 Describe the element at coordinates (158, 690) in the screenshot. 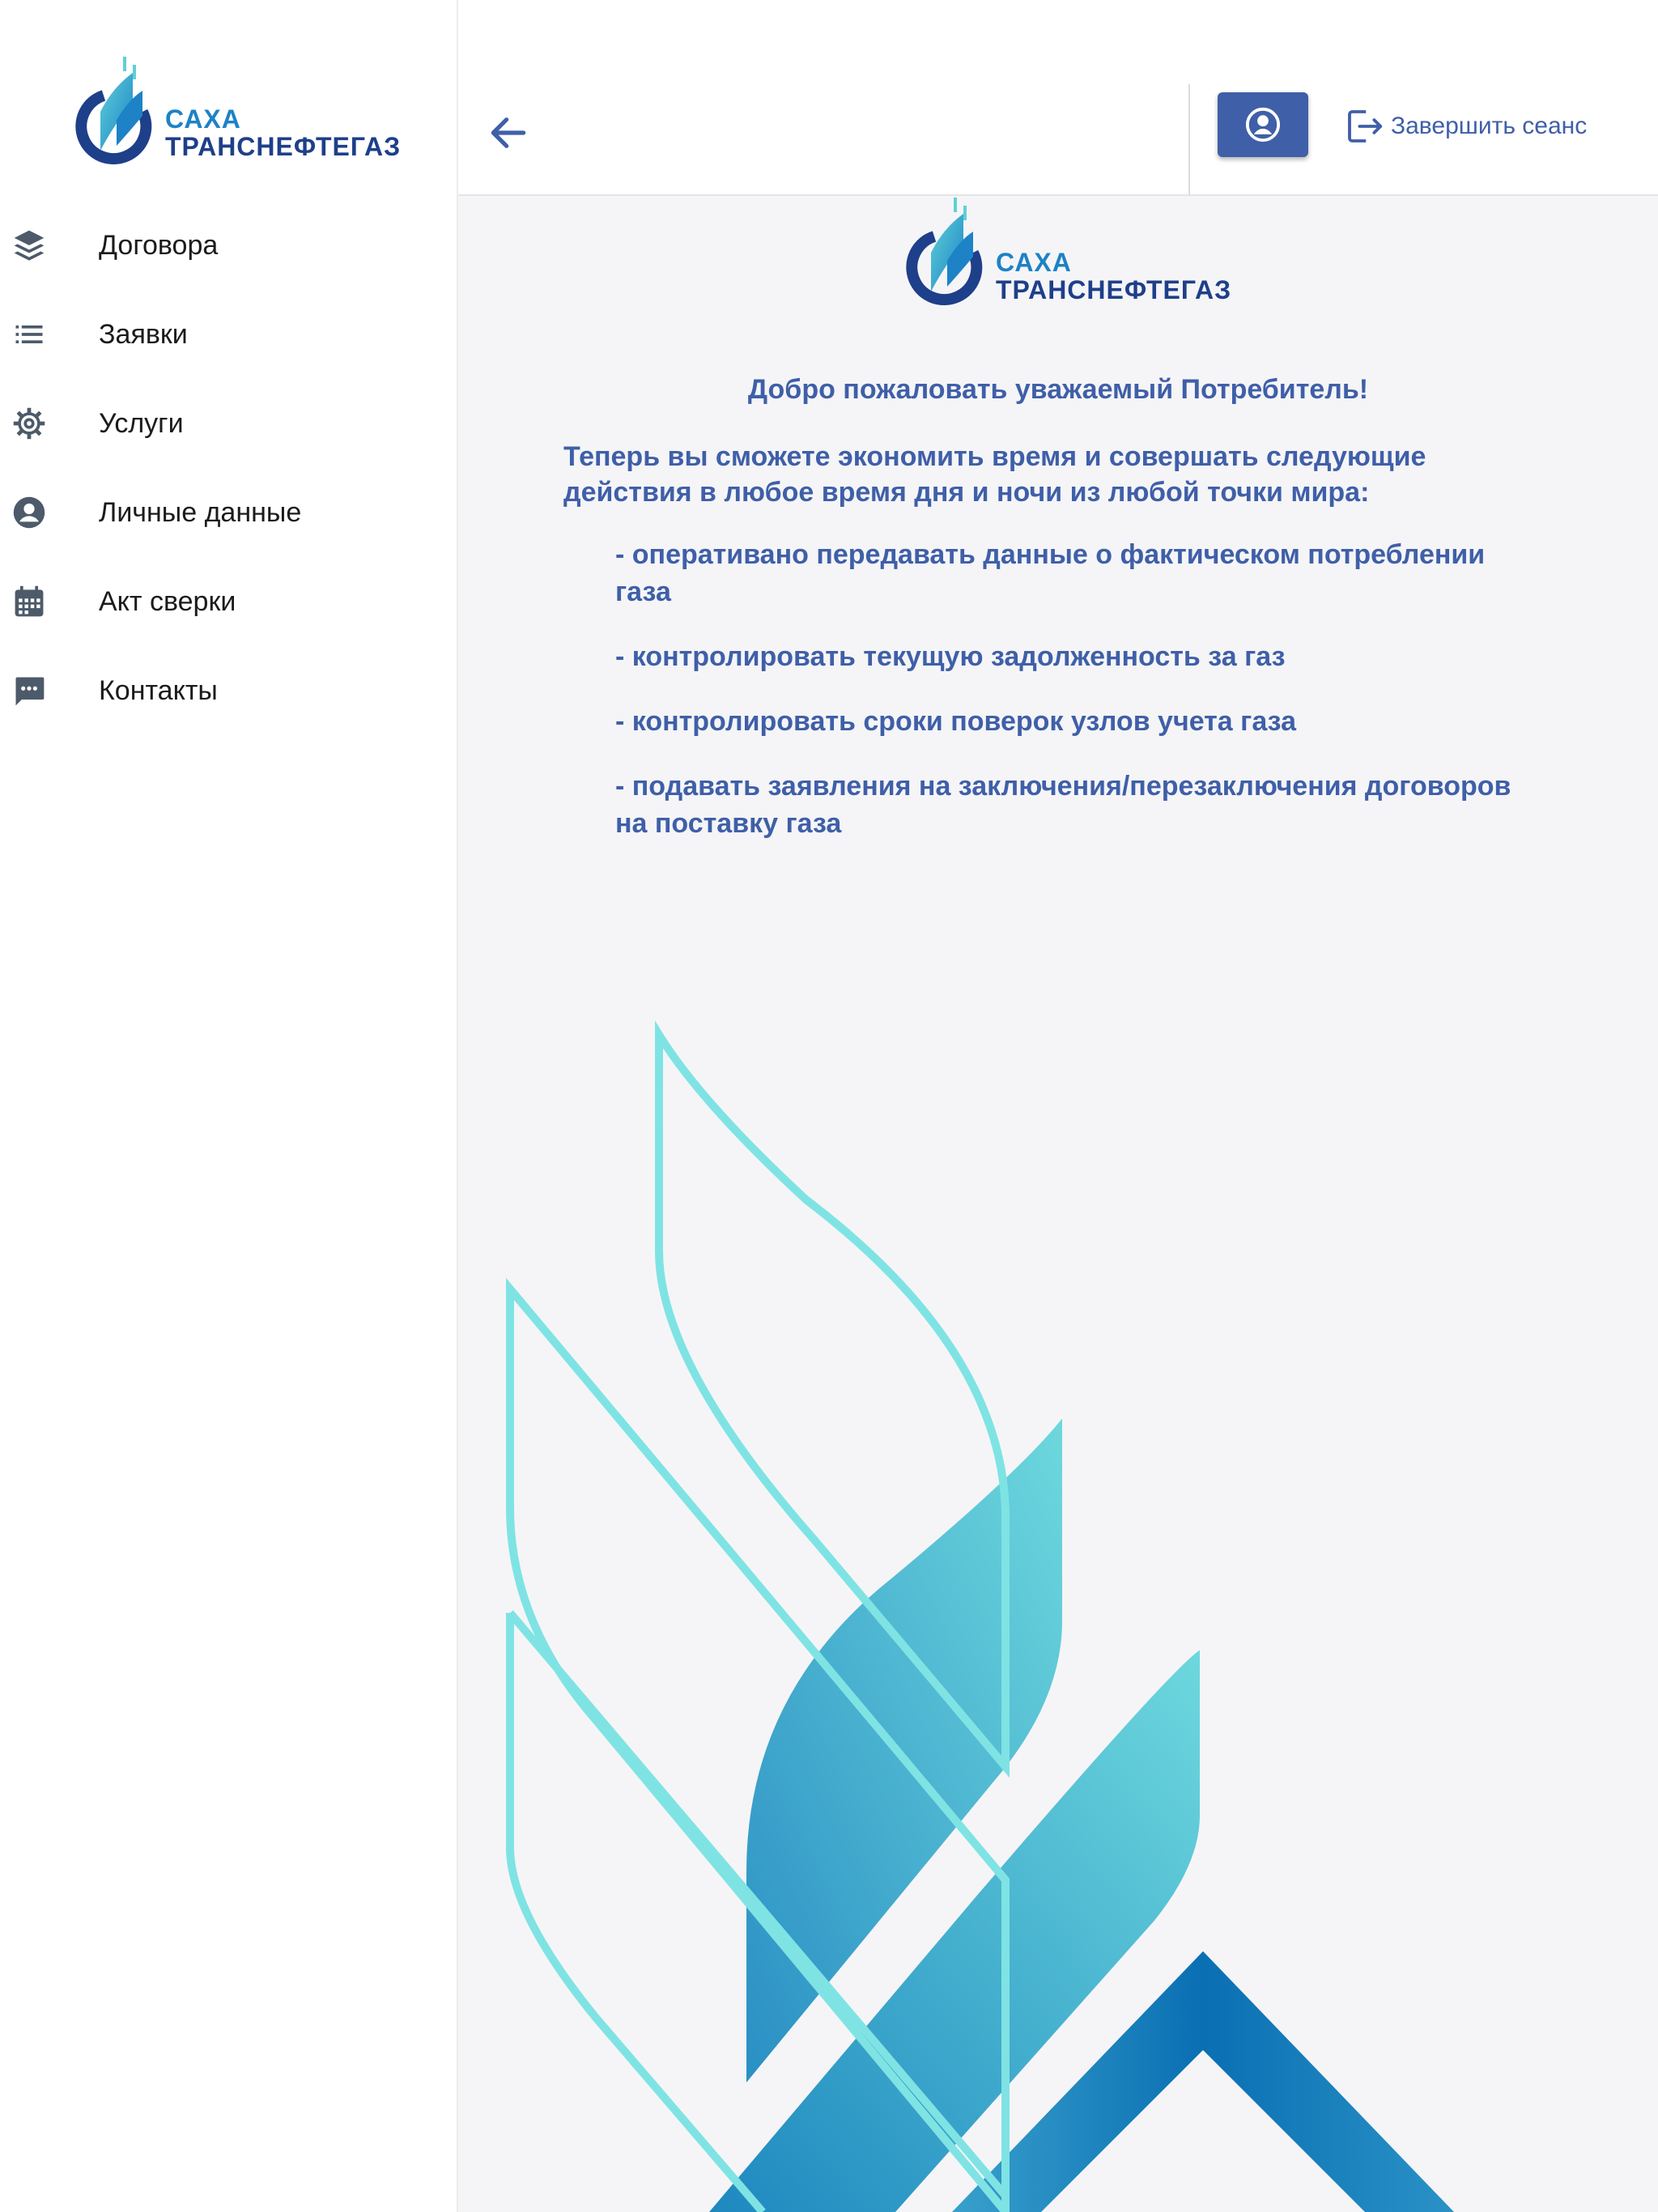

I see `sidebar-item-label: Контакты` at that location.